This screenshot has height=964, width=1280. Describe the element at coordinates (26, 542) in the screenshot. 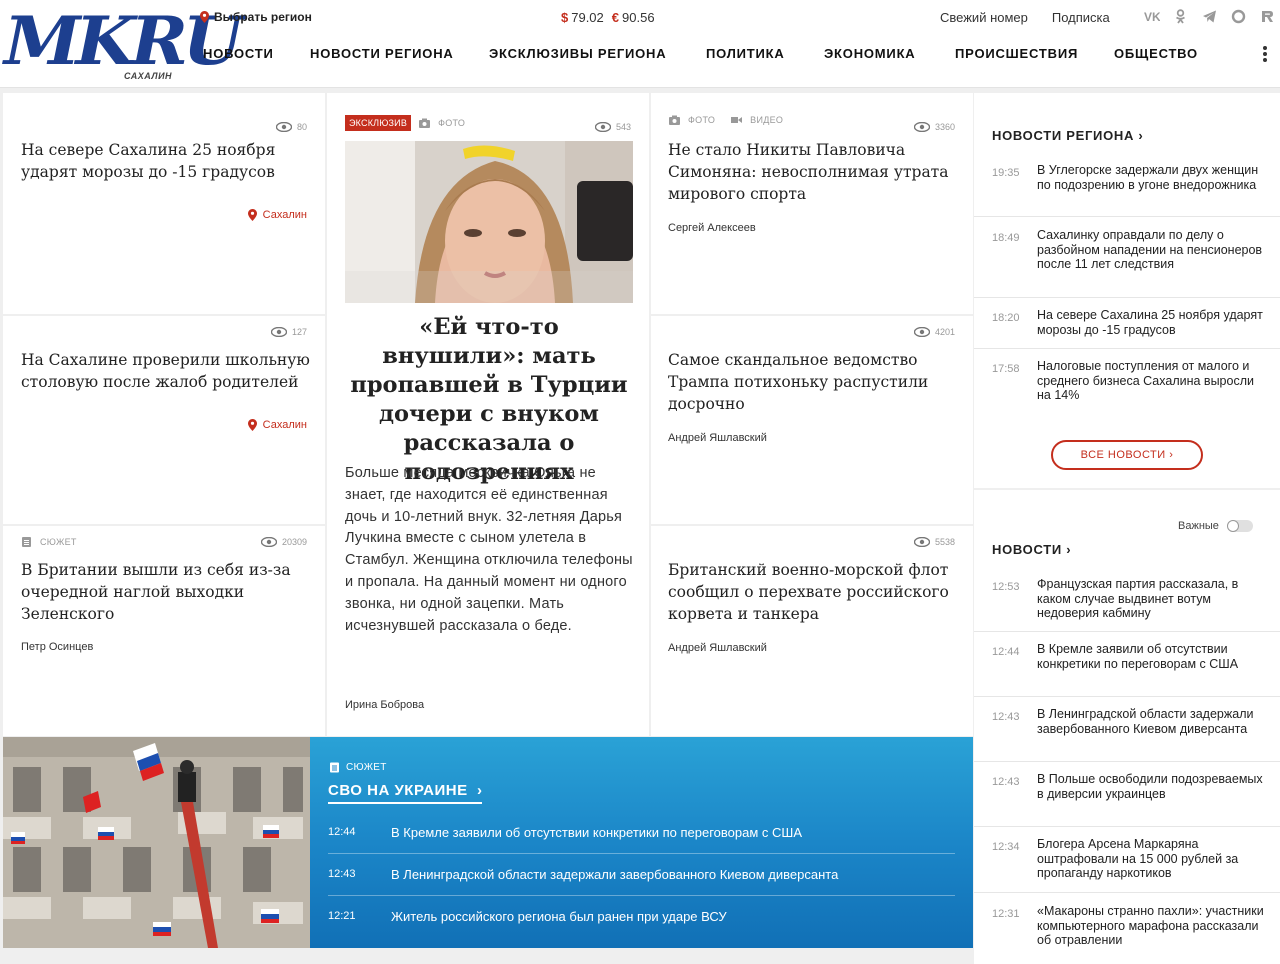

I see `story-icon` at that location.